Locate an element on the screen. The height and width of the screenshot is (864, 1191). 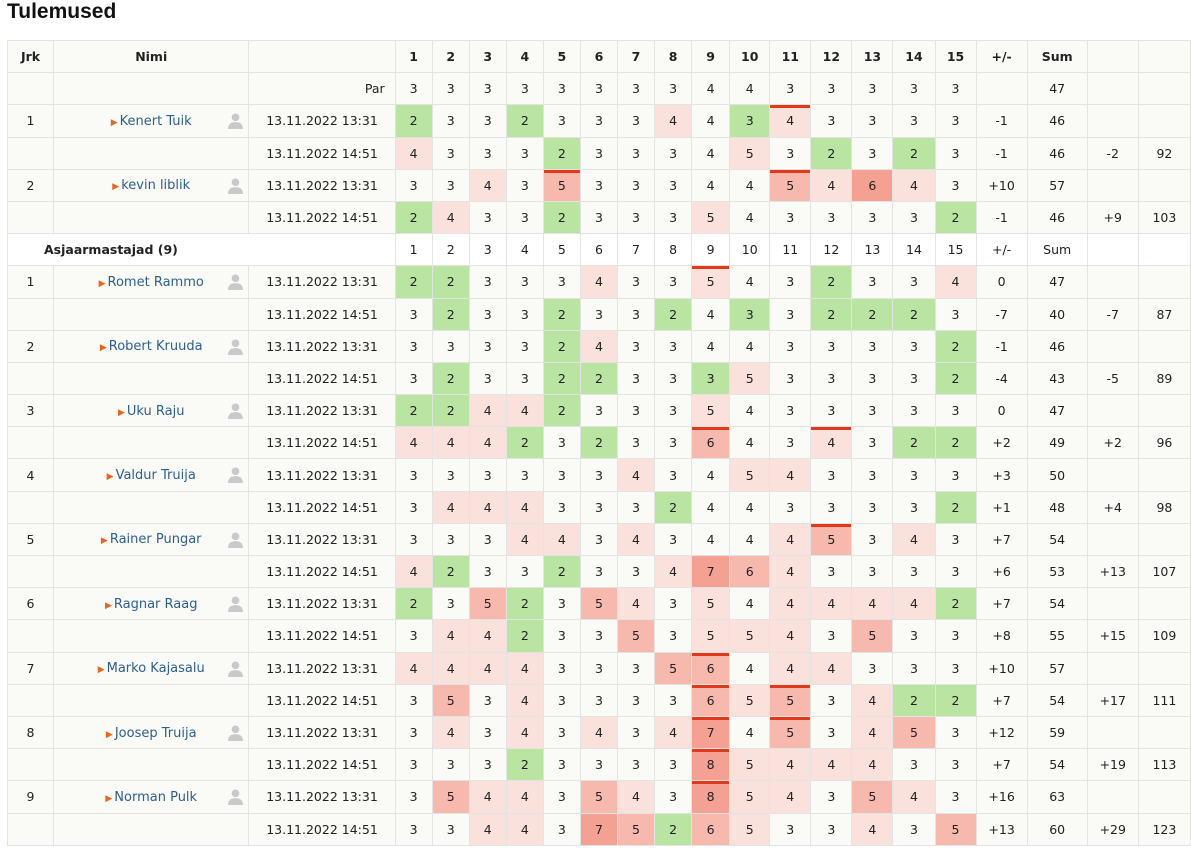
player-name-link: Valdur Truija is located at coordinates (156, 475).